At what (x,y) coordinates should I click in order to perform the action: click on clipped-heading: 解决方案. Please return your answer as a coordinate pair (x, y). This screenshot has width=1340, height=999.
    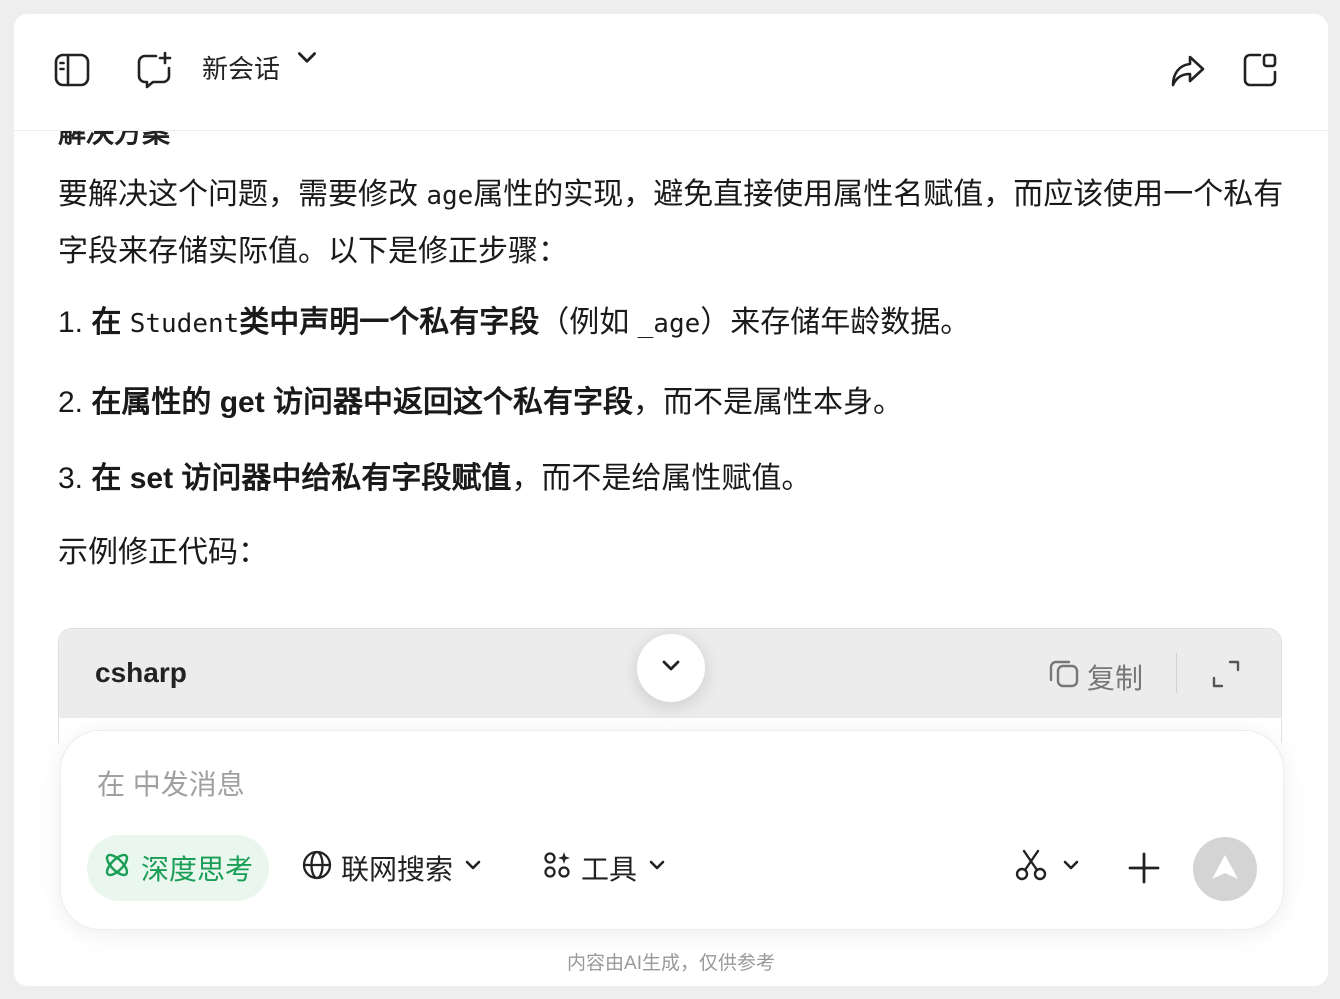
    Looking at the image, I should click on (114, 139).